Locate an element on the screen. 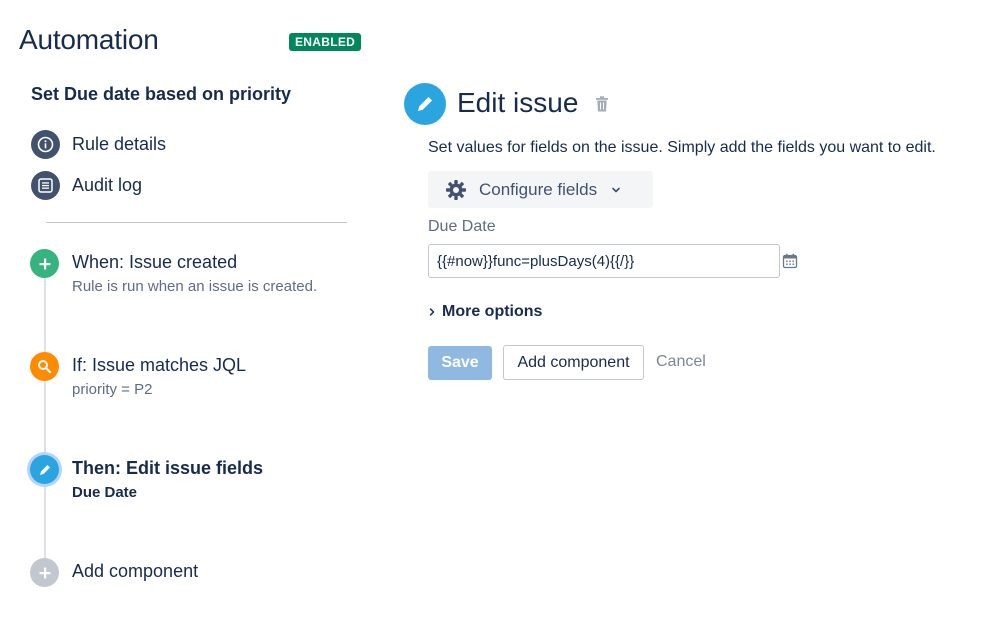 This screenshot has width=999, height=639. rule-name: Set Due date based on priority is located at coordinates (161, 94).